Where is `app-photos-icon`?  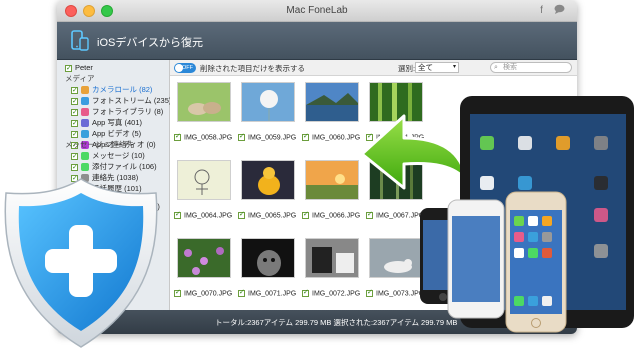
app-photos-icon is located at coordinates (85, 123).